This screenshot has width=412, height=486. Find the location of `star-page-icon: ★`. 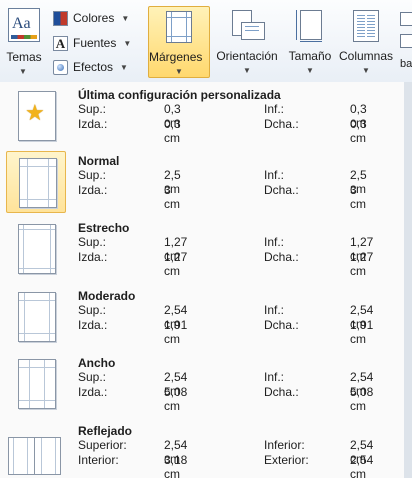

star-page-icon: ★ is located at coordinates (36, 116).